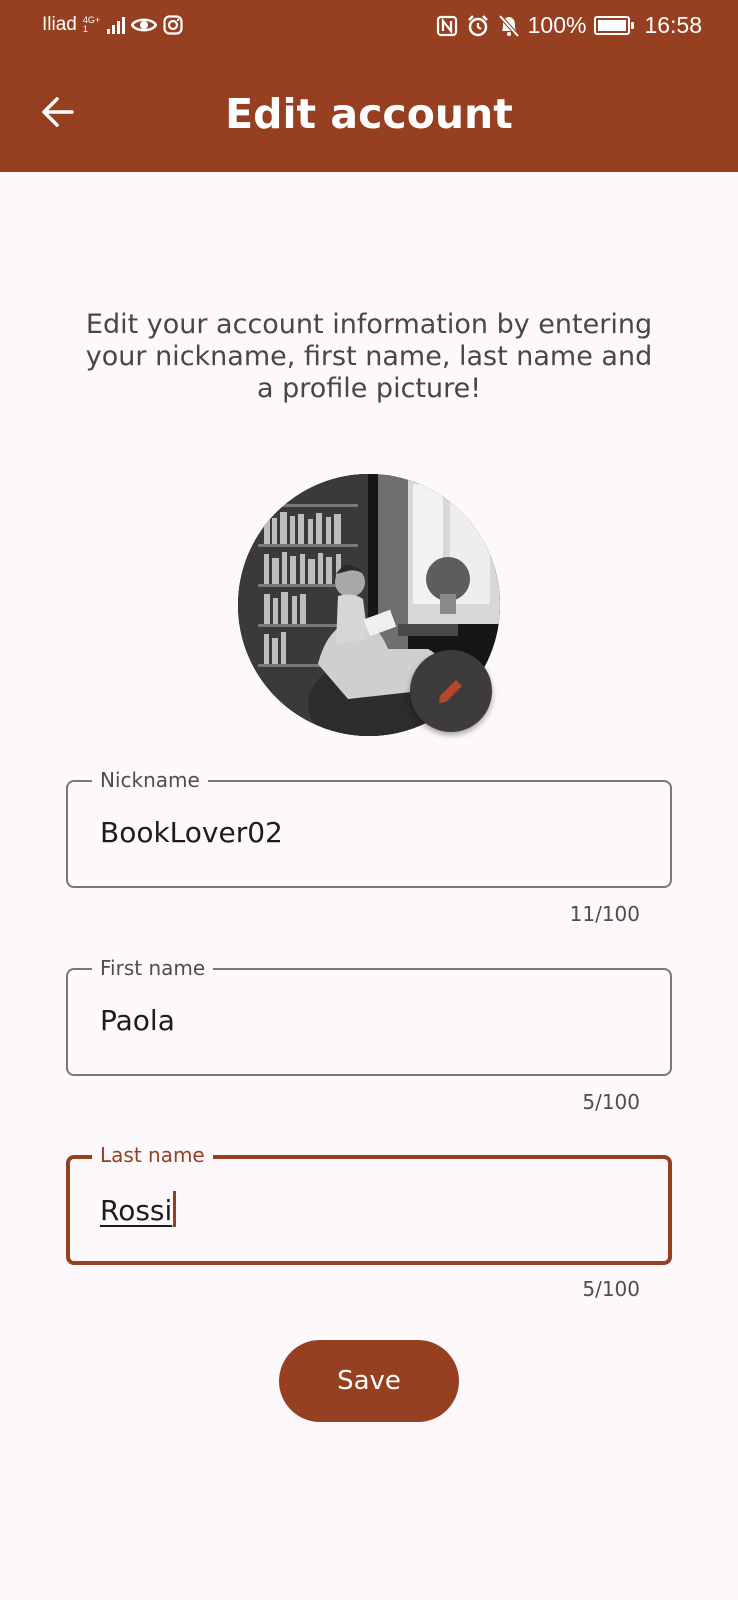 This screenshot has height=1600, width=738. I want to click on status-right: 100% 16:58, so click(569, 25).